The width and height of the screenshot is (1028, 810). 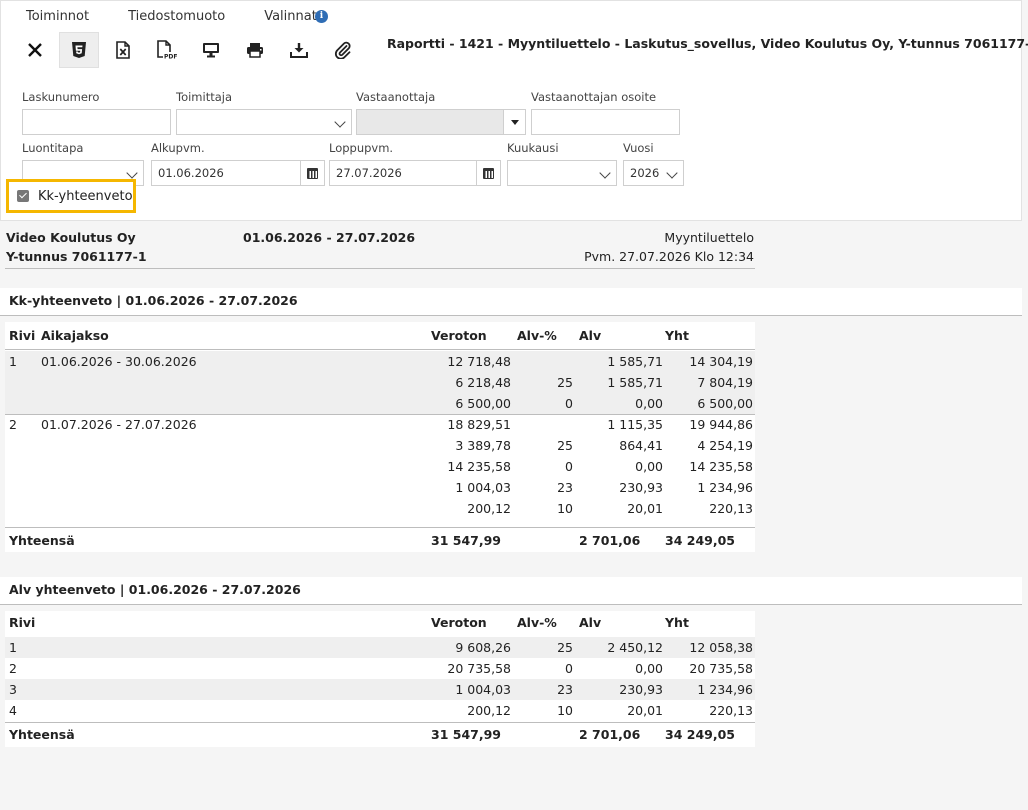 I want to click on table-row: 1 9 608,26 25 2 450,12 12 058,38, so click(x=380, y=647).